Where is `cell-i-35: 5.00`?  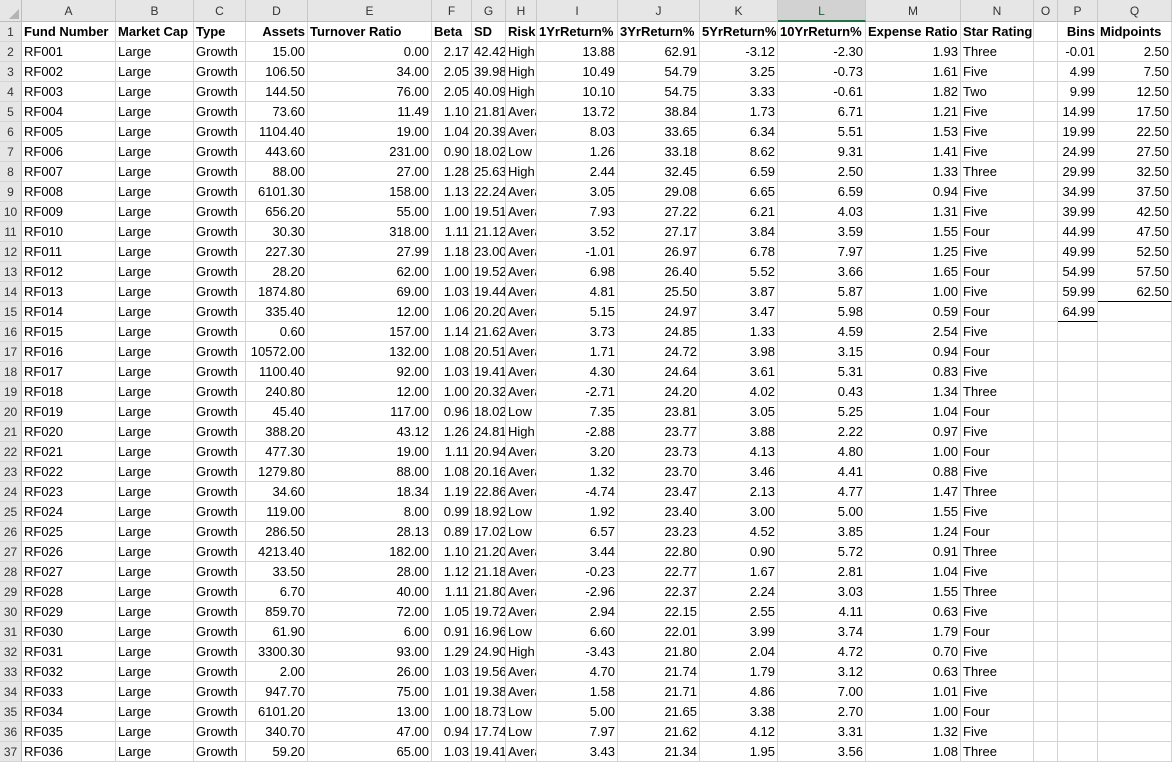
cell-i-35: 5.00 is located at coordinates (577, 712).